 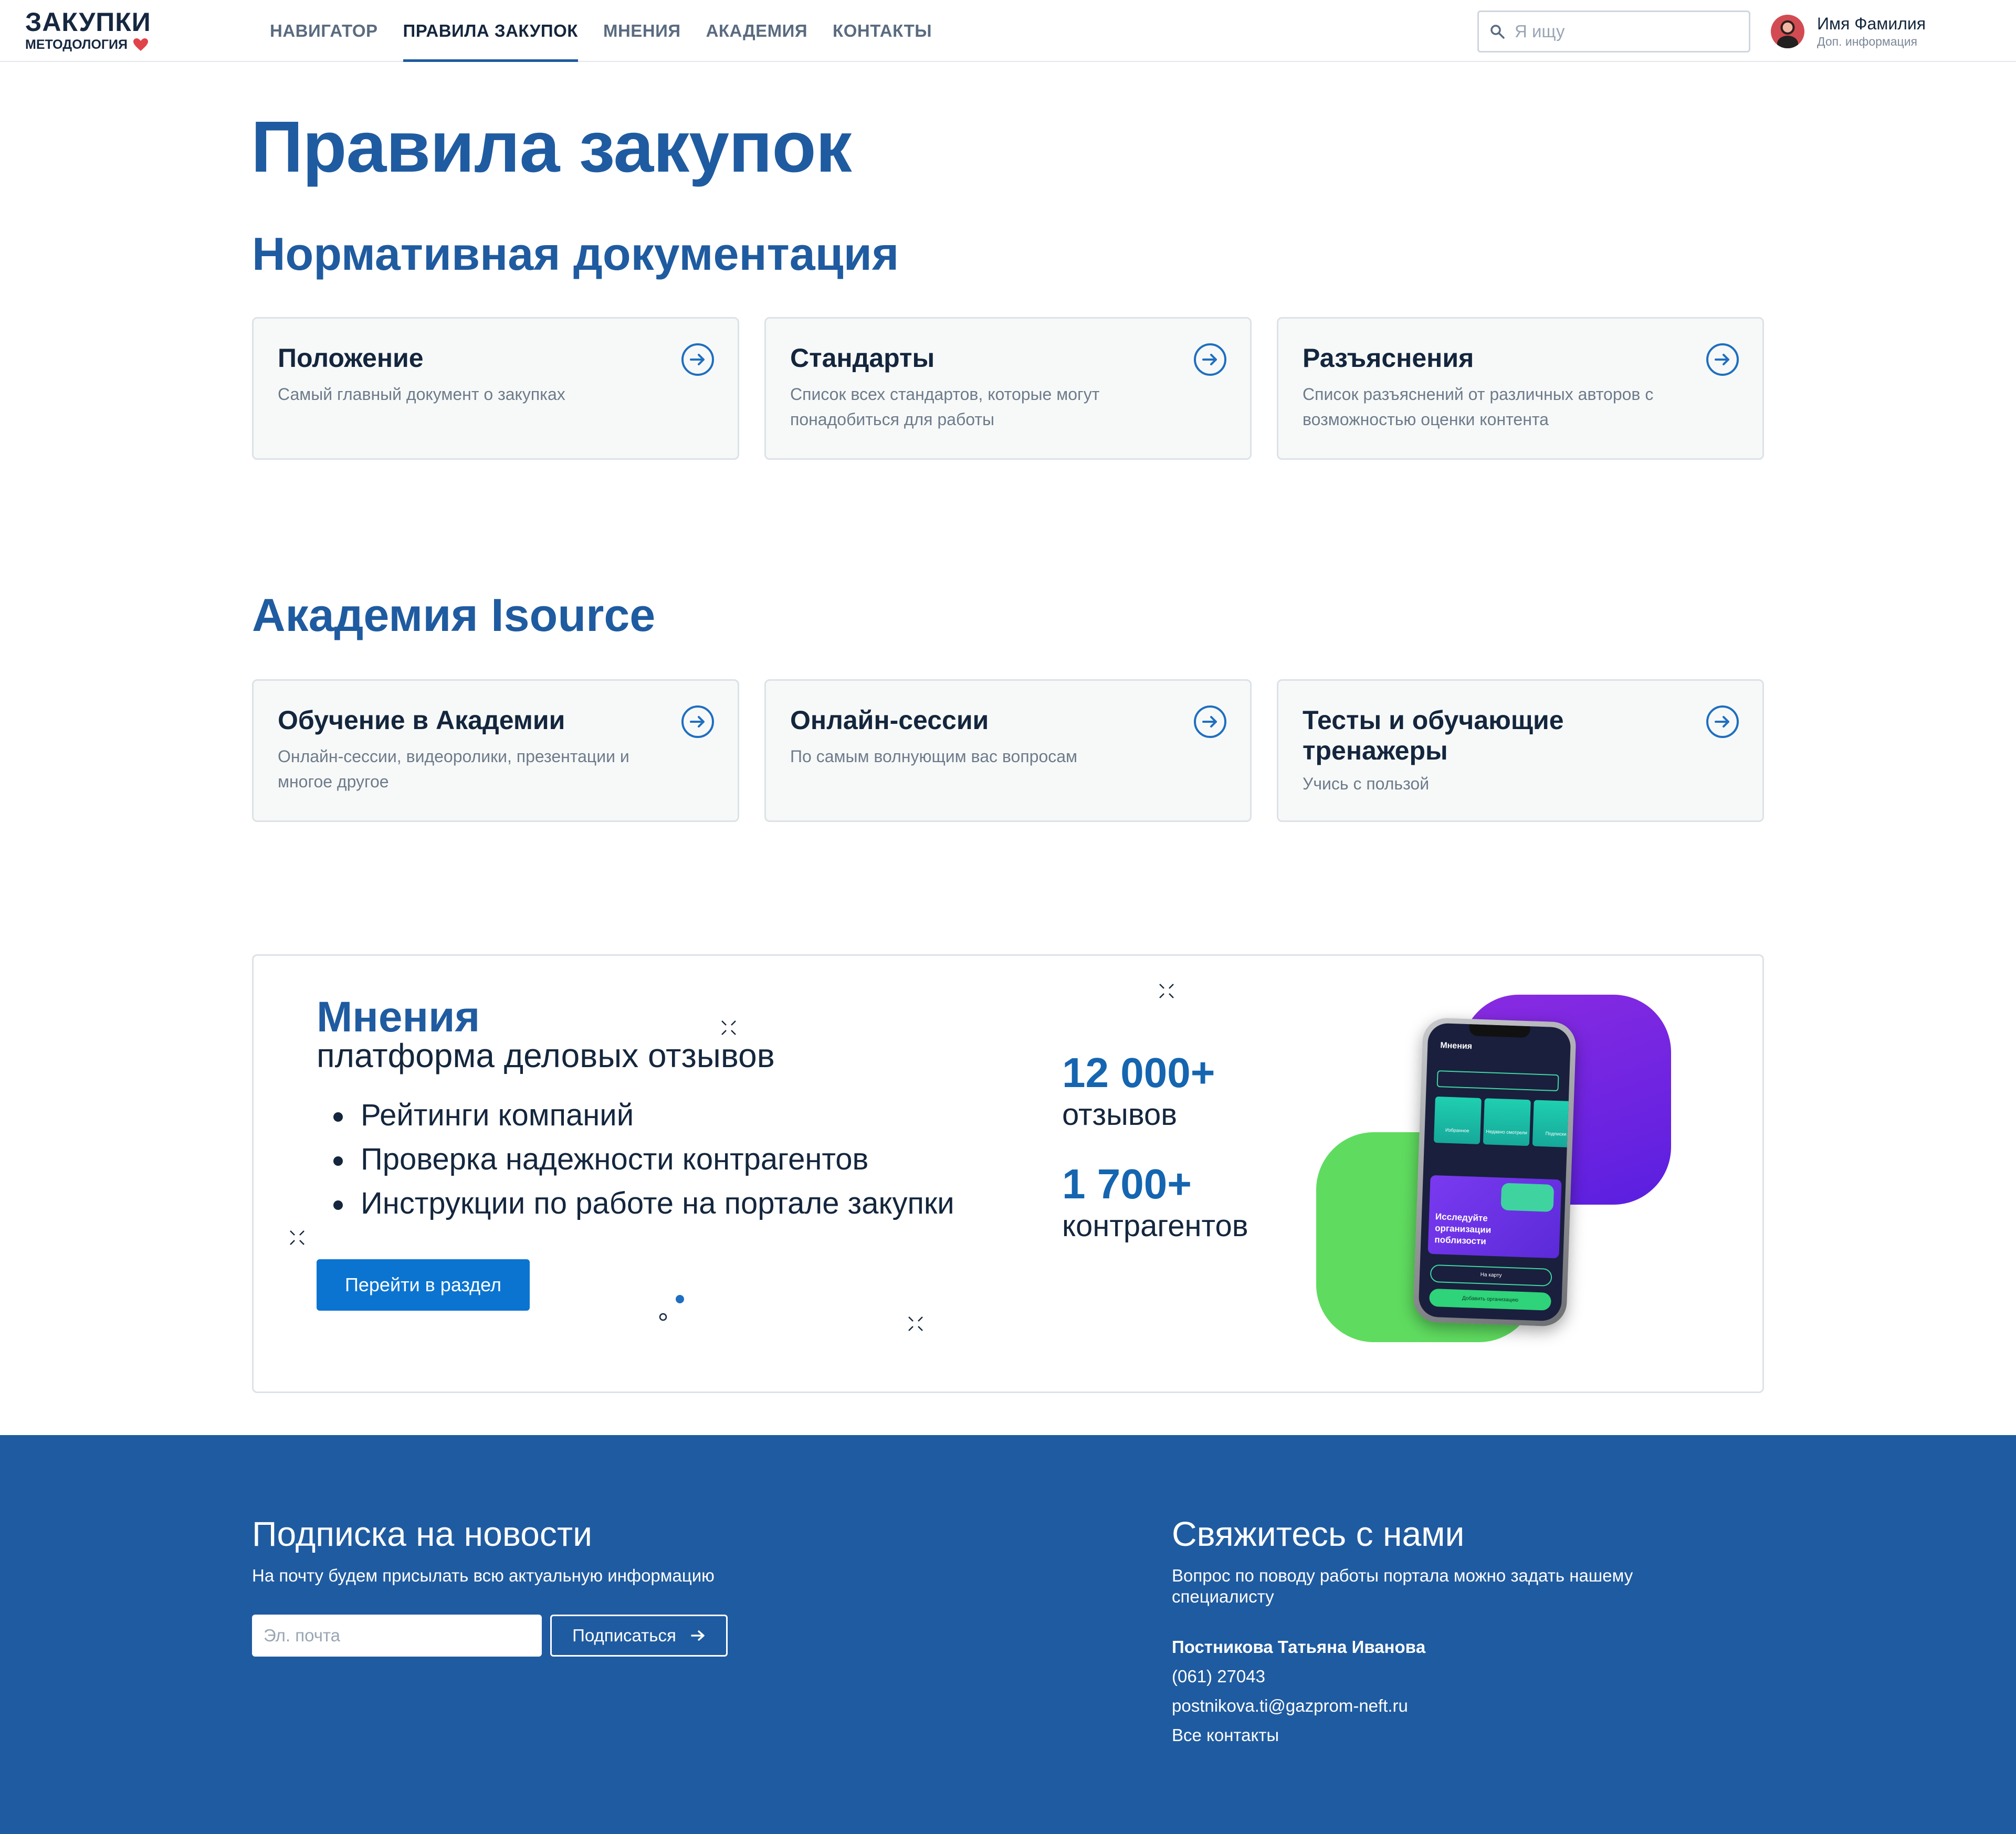 I want to click on subscribe-title: Подписка на новости, so click(x=422, y=1533).